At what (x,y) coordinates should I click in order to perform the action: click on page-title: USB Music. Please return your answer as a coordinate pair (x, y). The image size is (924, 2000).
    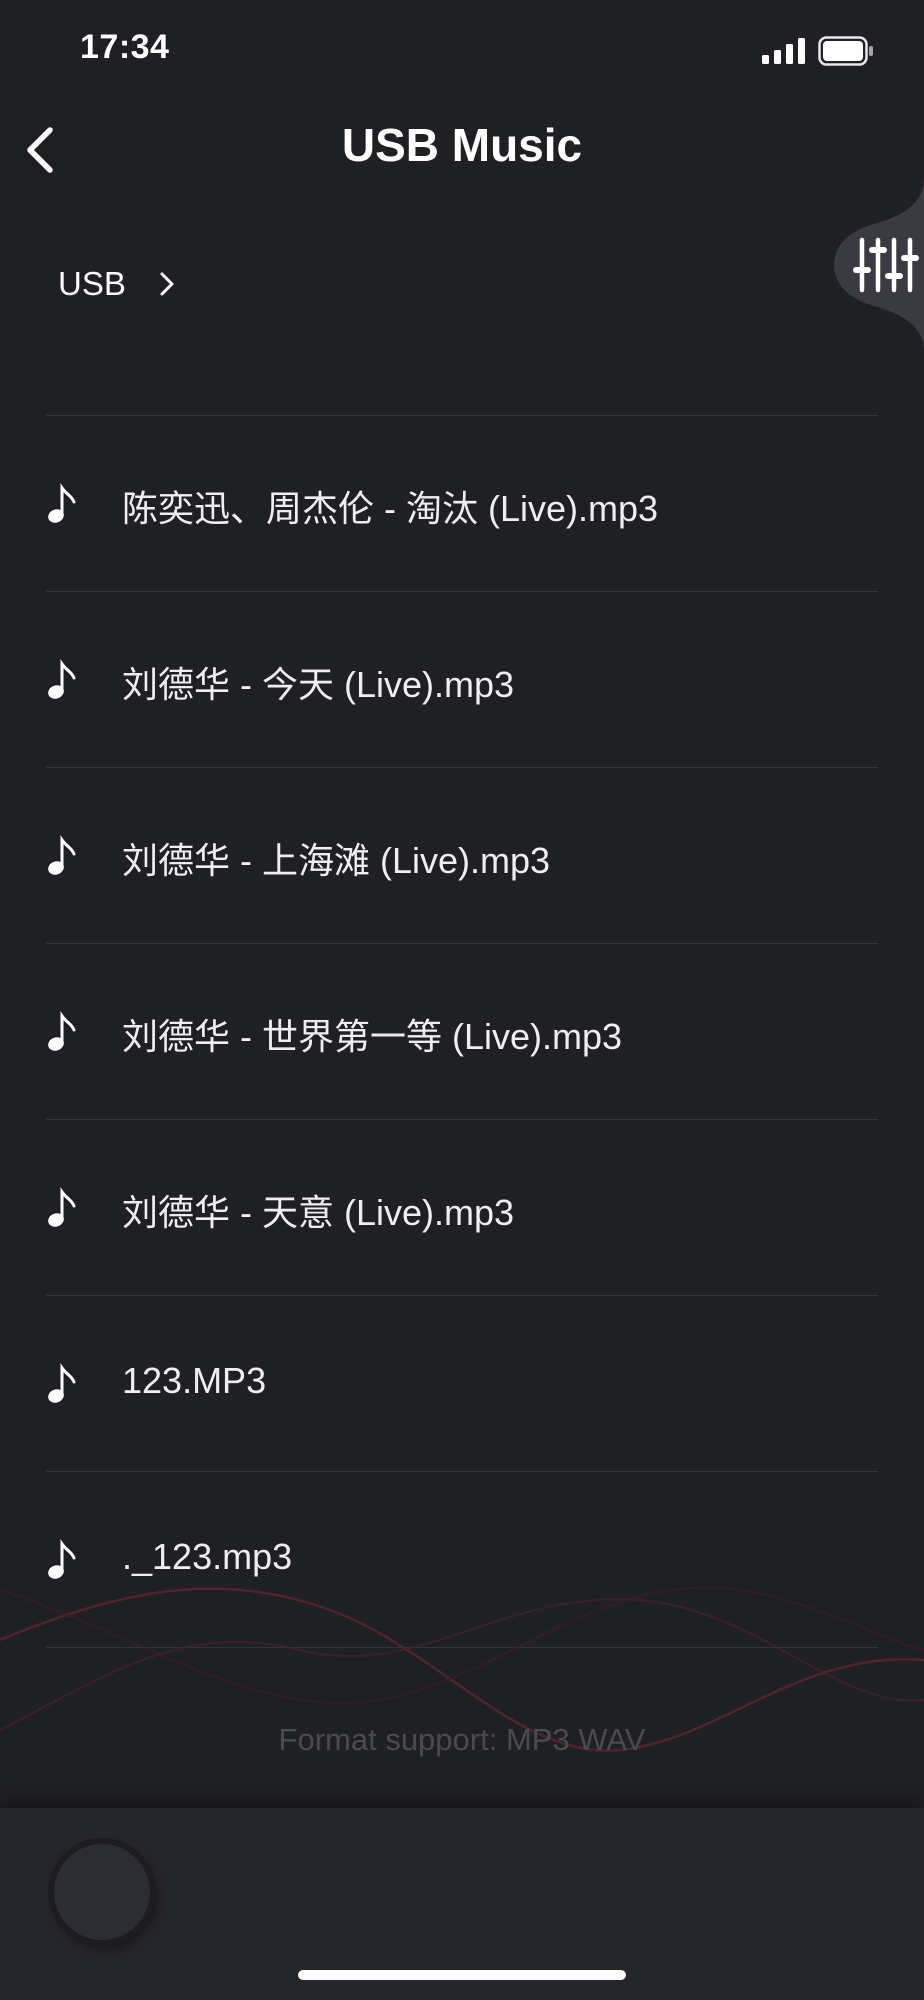
    Looking at the image, I should click on (462, 145).